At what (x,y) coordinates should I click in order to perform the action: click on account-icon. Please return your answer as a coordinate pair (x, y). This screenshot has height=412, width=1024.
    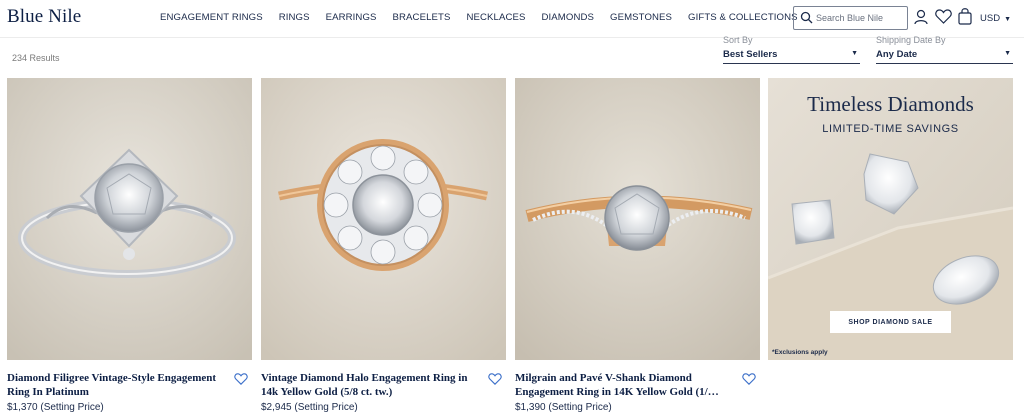
    Looking at the image, I should click on (921, 19).